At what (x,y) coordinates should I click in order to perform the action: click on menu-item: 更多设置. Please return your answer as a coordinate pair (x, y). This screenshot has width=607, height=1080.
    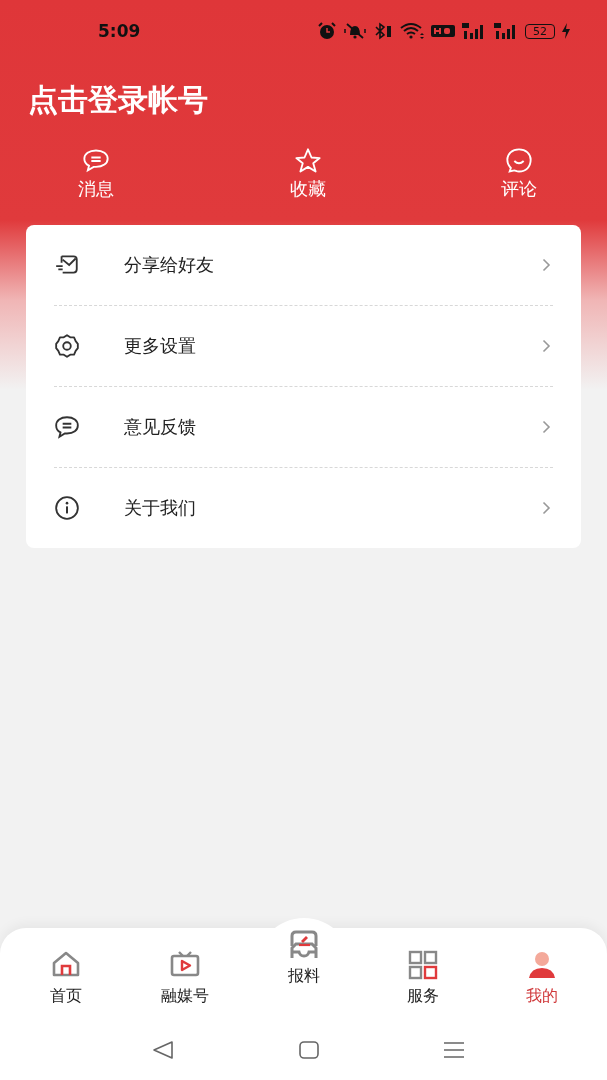
    Looking at the image, I should click on (303, 346).